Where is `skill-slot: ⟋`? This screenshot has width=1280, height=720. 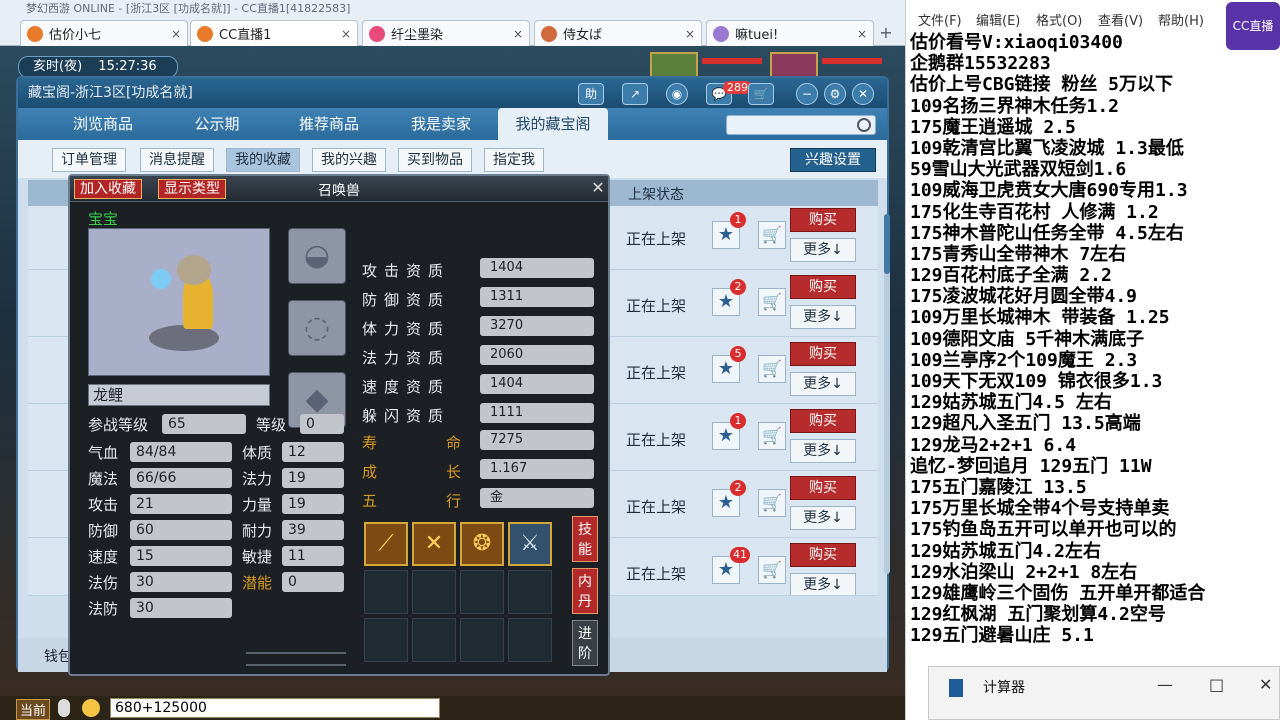 skill-slot: ⟋ is located at coordinates (386, 544).